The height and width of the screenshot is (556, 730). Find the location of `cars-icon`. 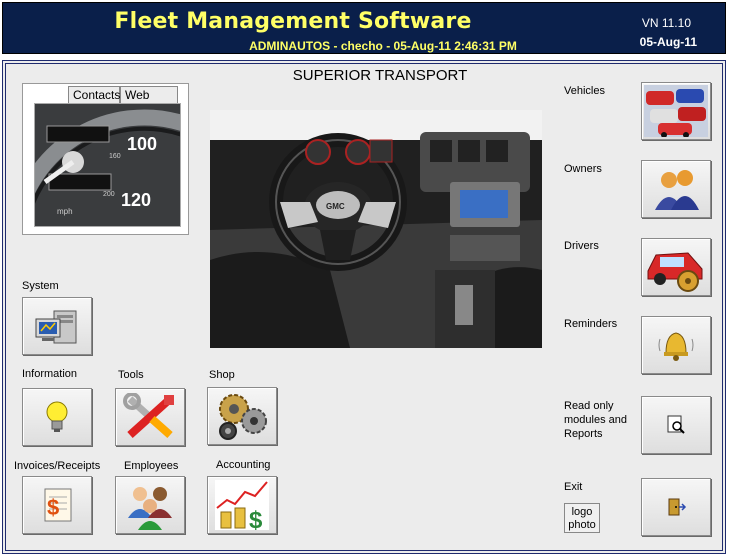

cars-icon is located at coordinates (676, 111).